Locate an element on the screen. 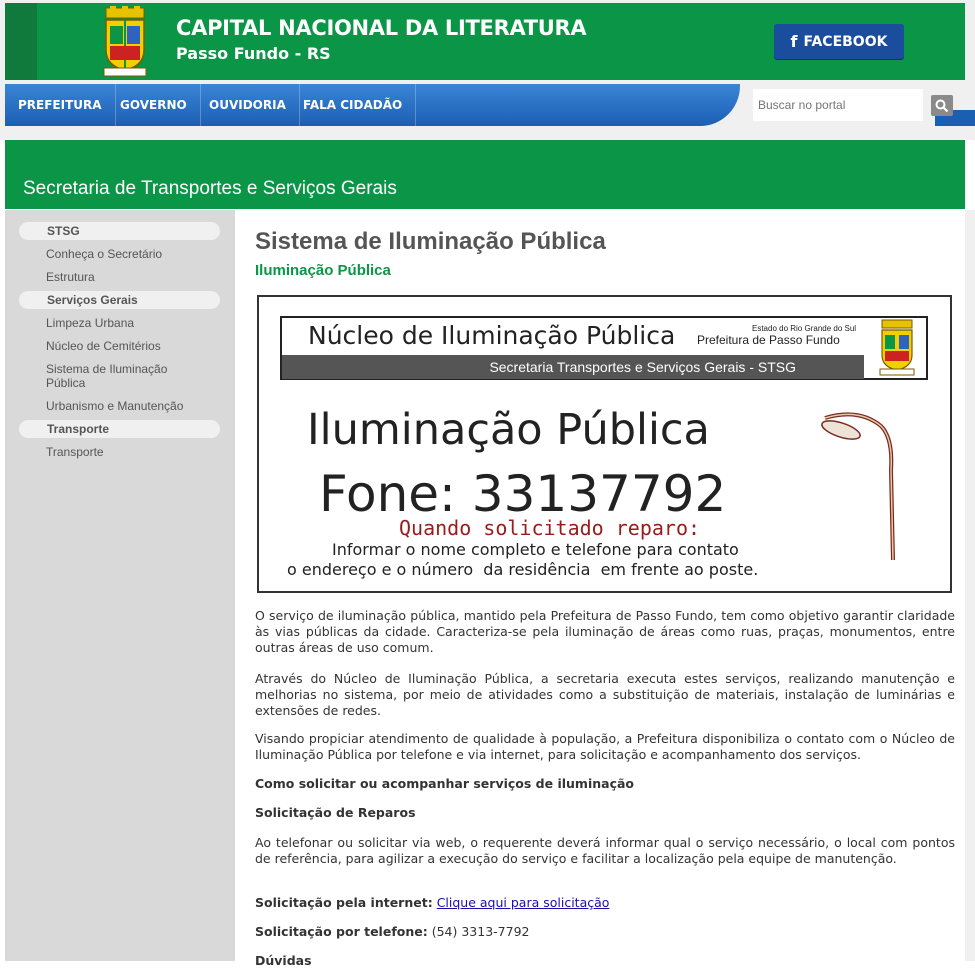 This screenshot has width=975, height=968. sidebar-heading-servicos-gerais: Serviços Gerais is located at coordinates (119, 300).